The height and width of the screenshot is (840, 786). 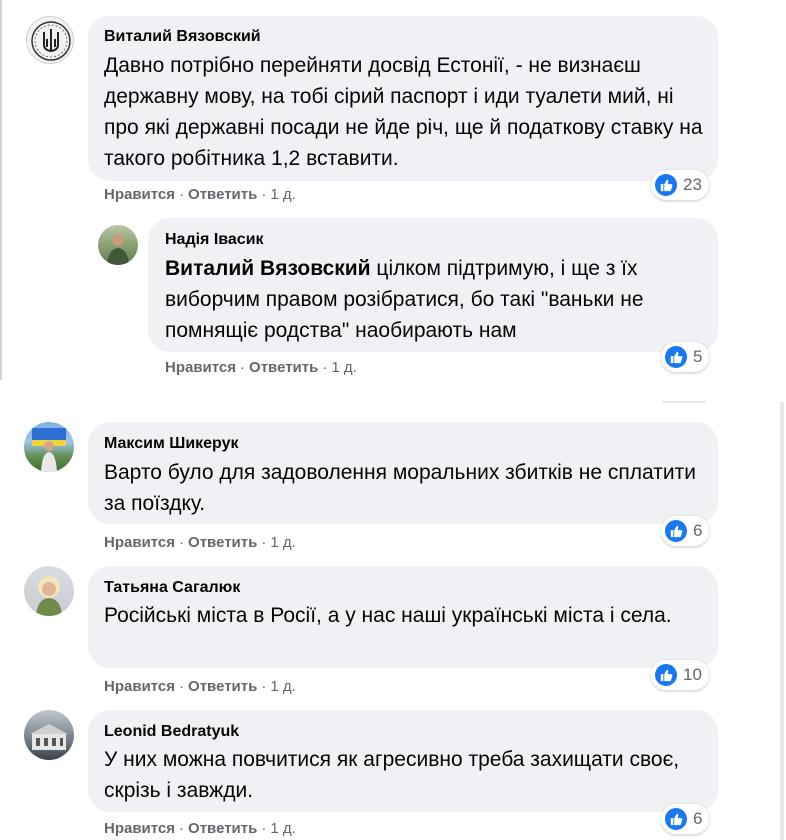 I want to click on thread-connector-line, so click(x=1, y=190).